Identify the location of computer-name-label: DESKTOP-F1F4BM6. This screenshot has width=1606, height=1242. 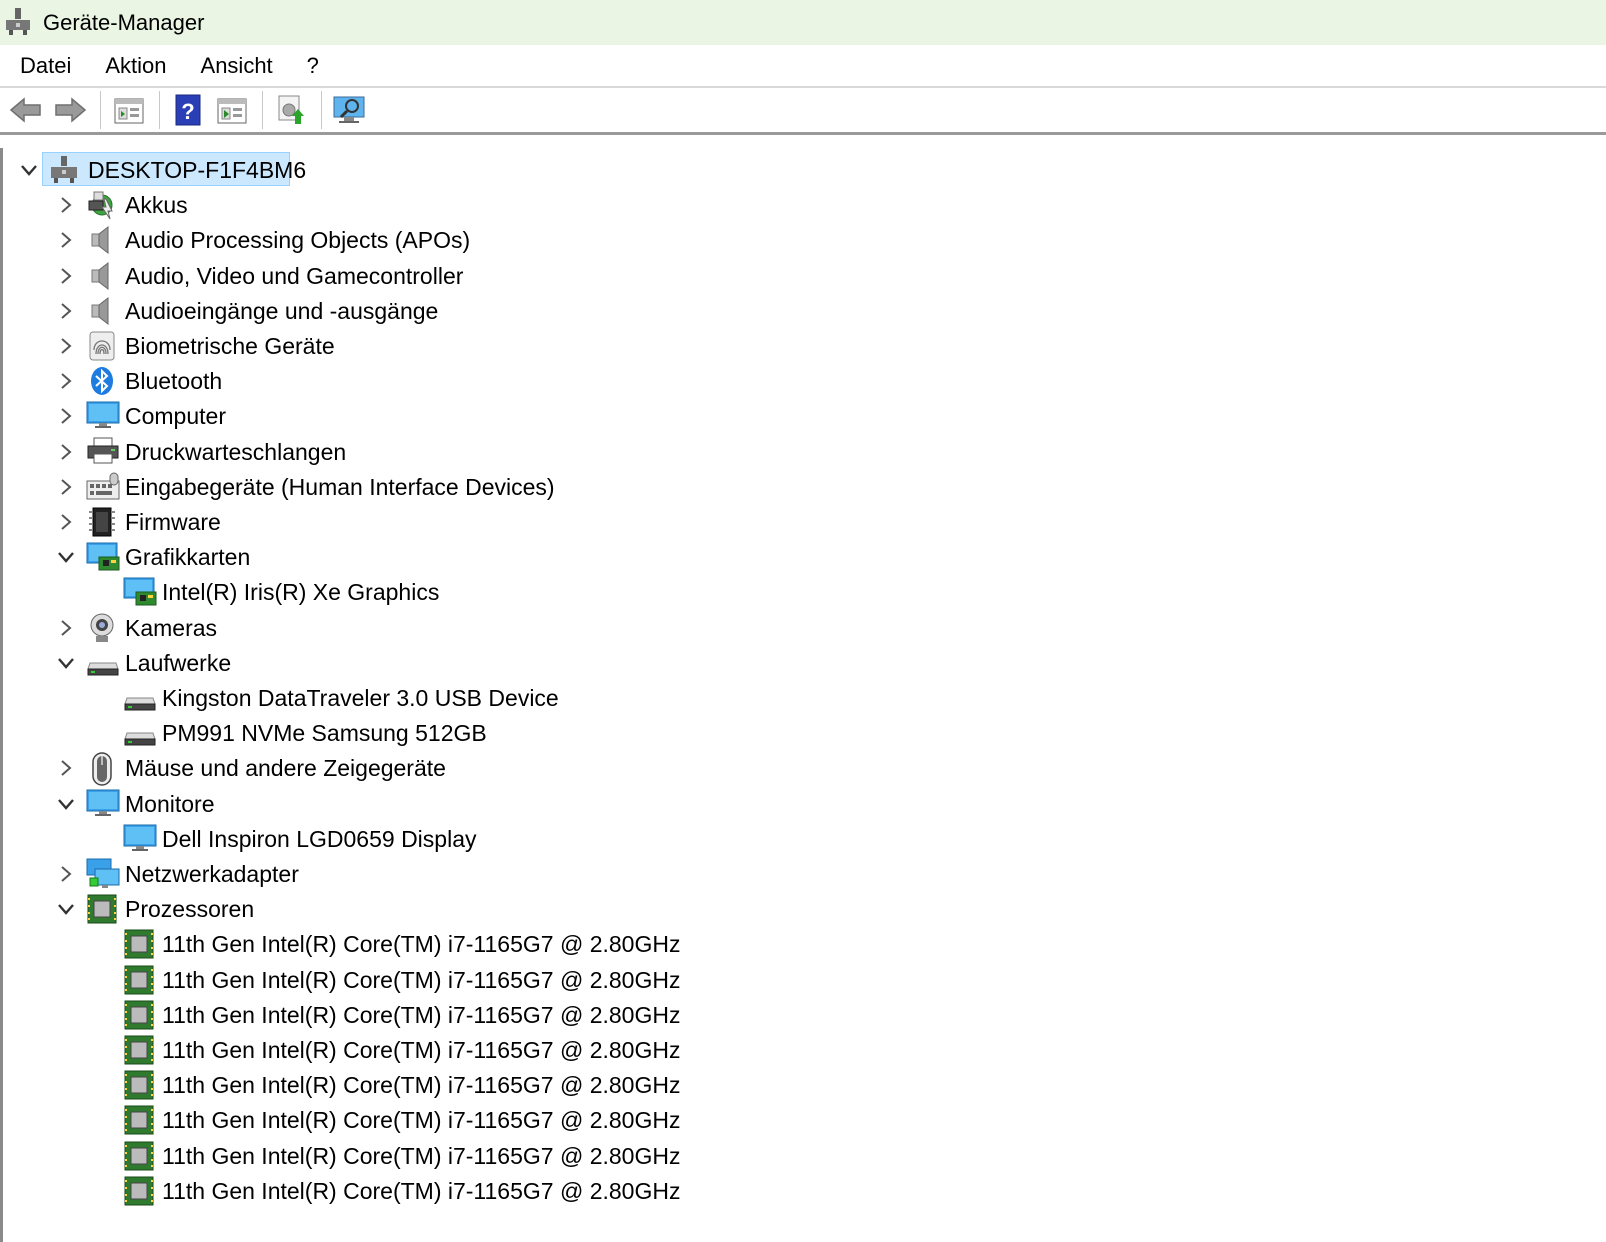
(197, 170).